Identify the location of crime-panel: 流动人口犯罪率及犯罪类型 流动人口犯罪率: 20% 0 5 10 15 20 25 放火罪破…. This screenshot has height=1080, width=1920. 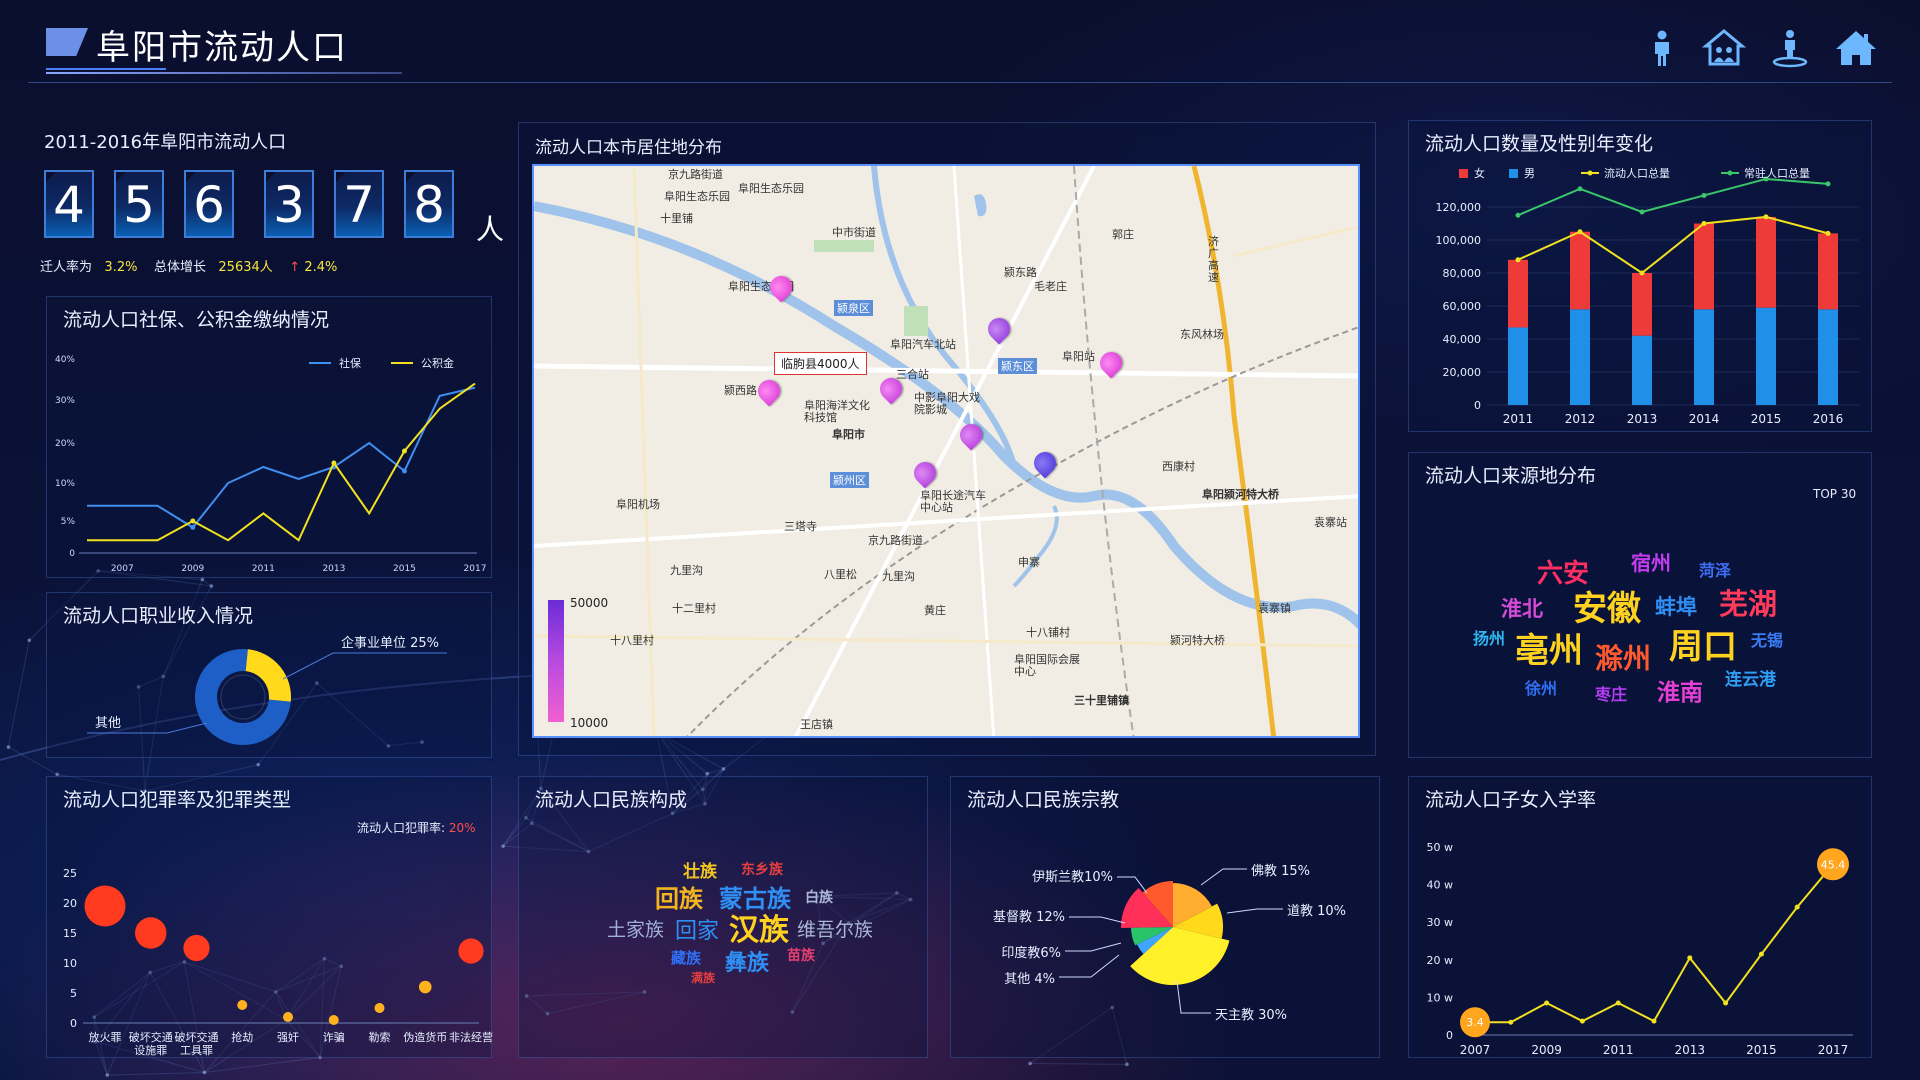
(269, 917).